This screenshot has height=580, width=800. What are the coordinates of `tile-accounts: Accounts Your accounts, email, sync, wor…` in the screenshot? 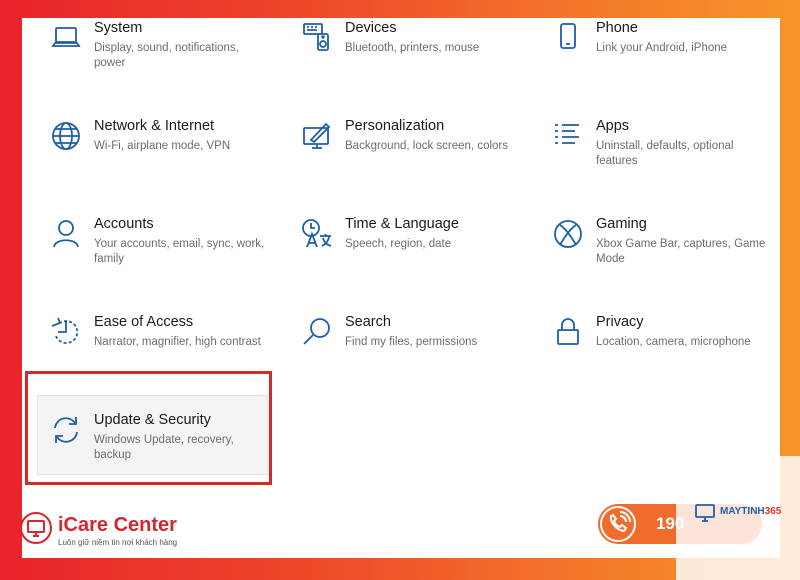 It's located at (164, 258).